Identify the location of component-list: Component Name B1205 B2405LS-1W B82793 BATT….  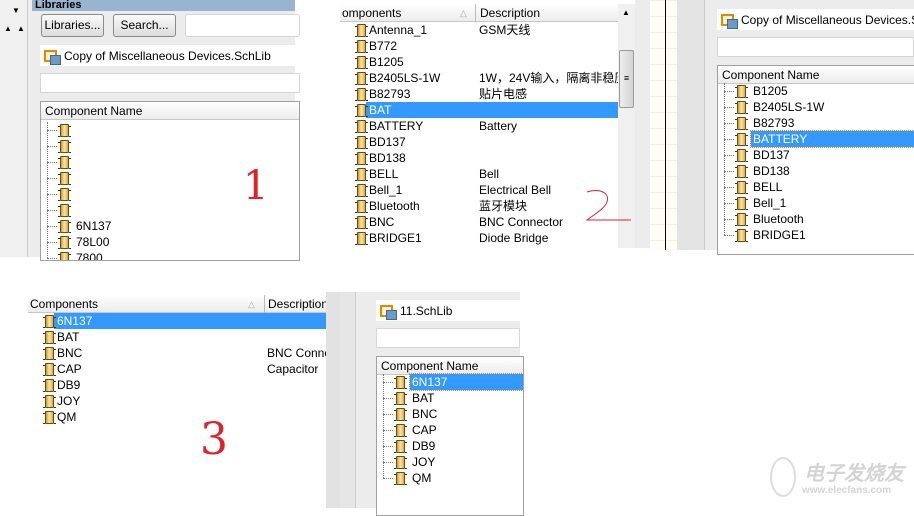
(815, 160).